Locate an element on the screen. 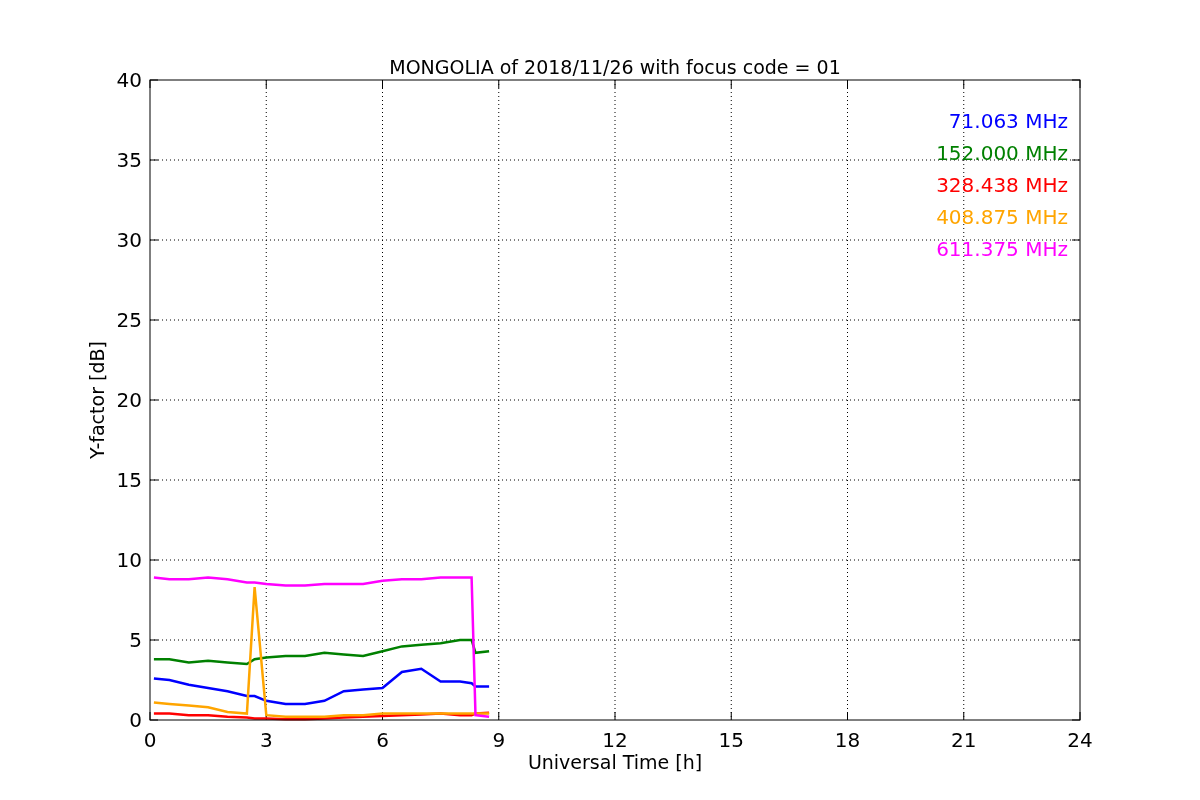 This screenshot has width=1200, height=800. tick-label: 10 is located at coordinates (129, 560).